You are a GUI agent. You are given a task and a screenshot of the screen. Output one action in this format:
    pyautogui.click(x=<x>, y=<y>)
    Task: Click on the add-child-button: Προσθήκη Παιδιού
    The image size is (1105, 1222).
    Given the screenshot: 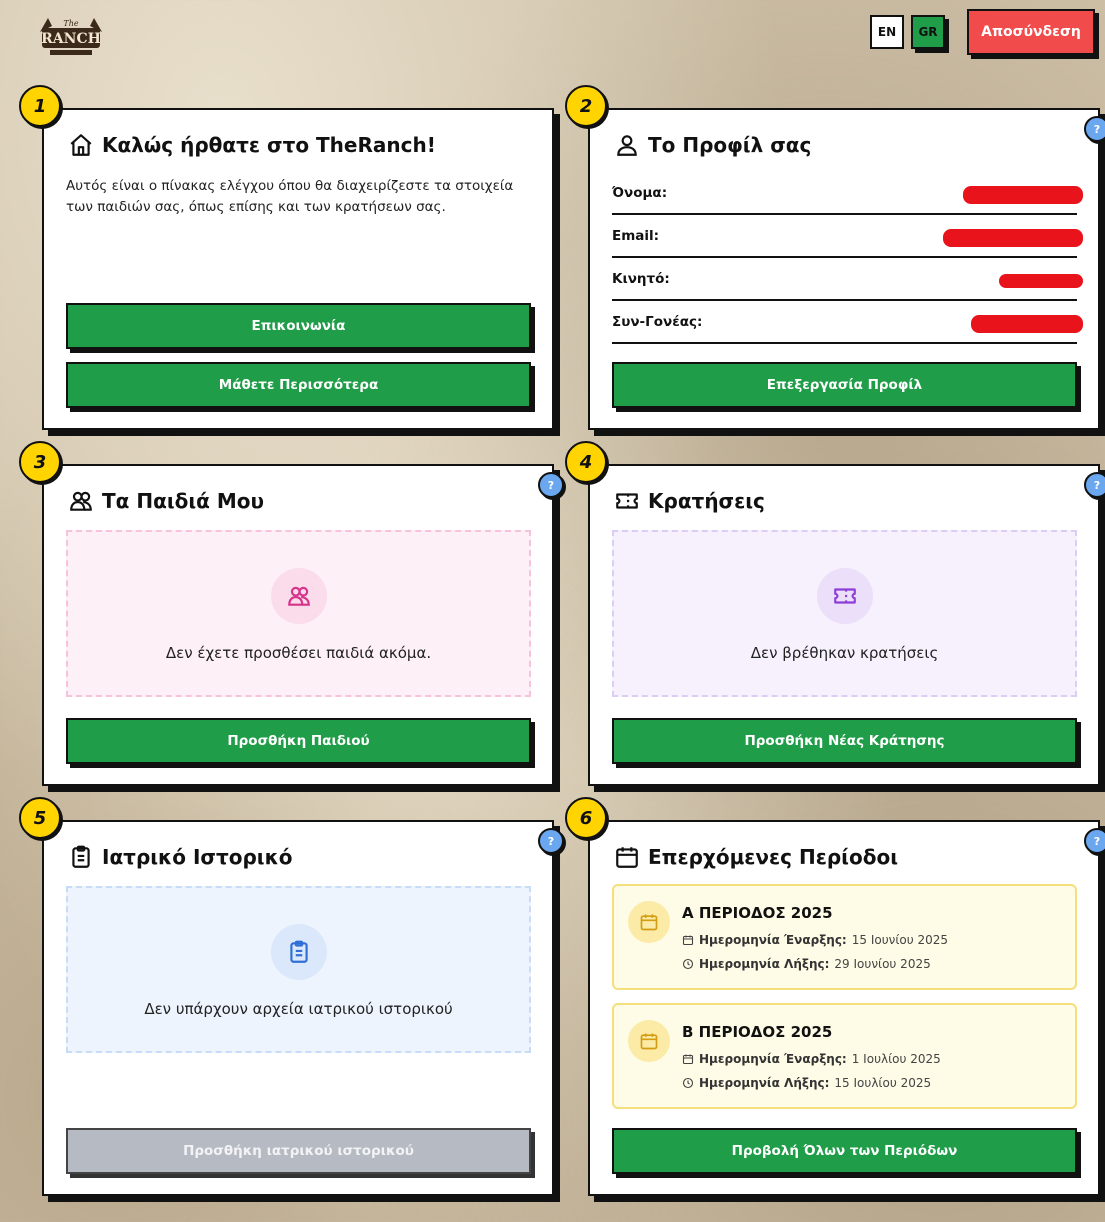 What is the action you would take?
    pyautogui.click(x=298, y=741)
    